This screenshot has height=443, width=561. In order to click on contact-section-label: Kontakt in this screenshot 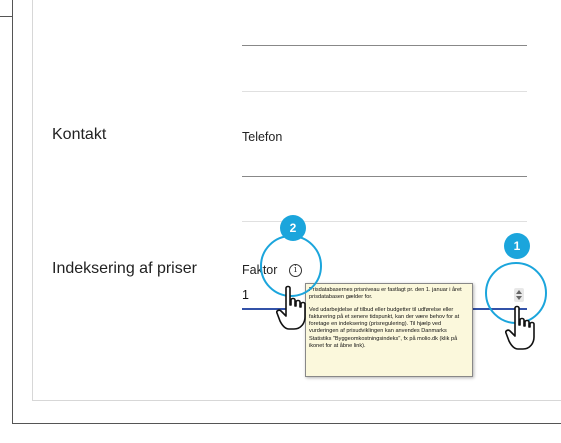, I will do `click(79, 134)`.